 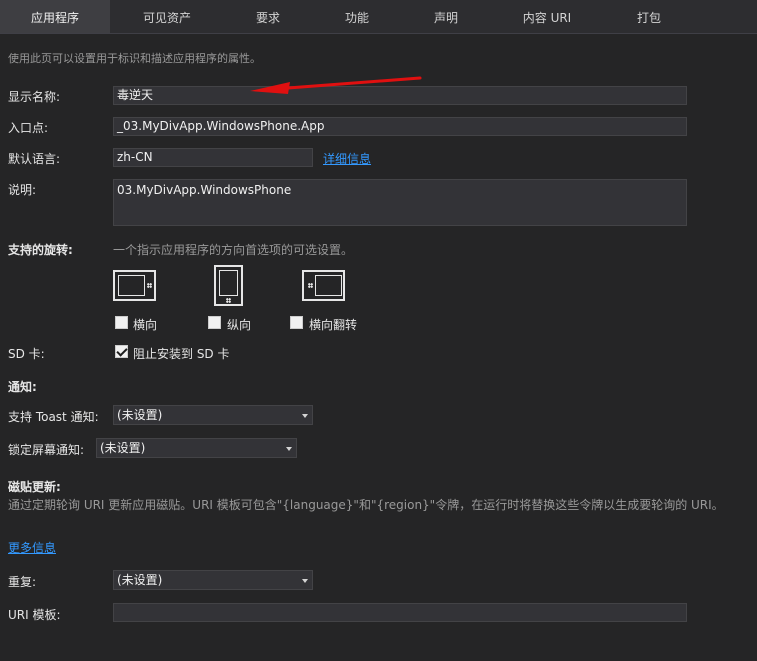 I want to click on tab-content-uris: 内容 URI, so click(x=547, y=16).